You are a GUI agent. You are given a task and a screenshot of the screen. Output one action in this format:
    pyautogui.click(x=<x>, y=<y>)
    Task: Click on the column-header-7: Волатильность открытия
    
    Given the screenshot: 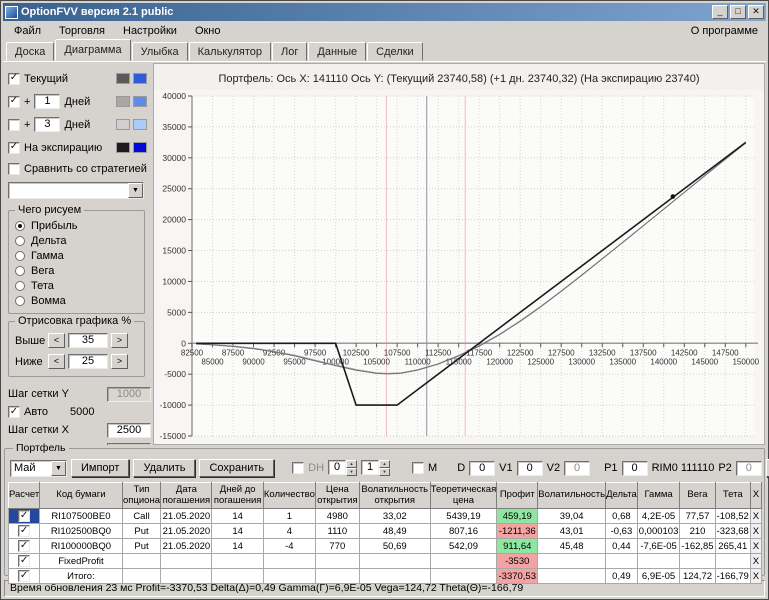 What is the action you would take?
    pyautogui.click(x=394, y=495)
    